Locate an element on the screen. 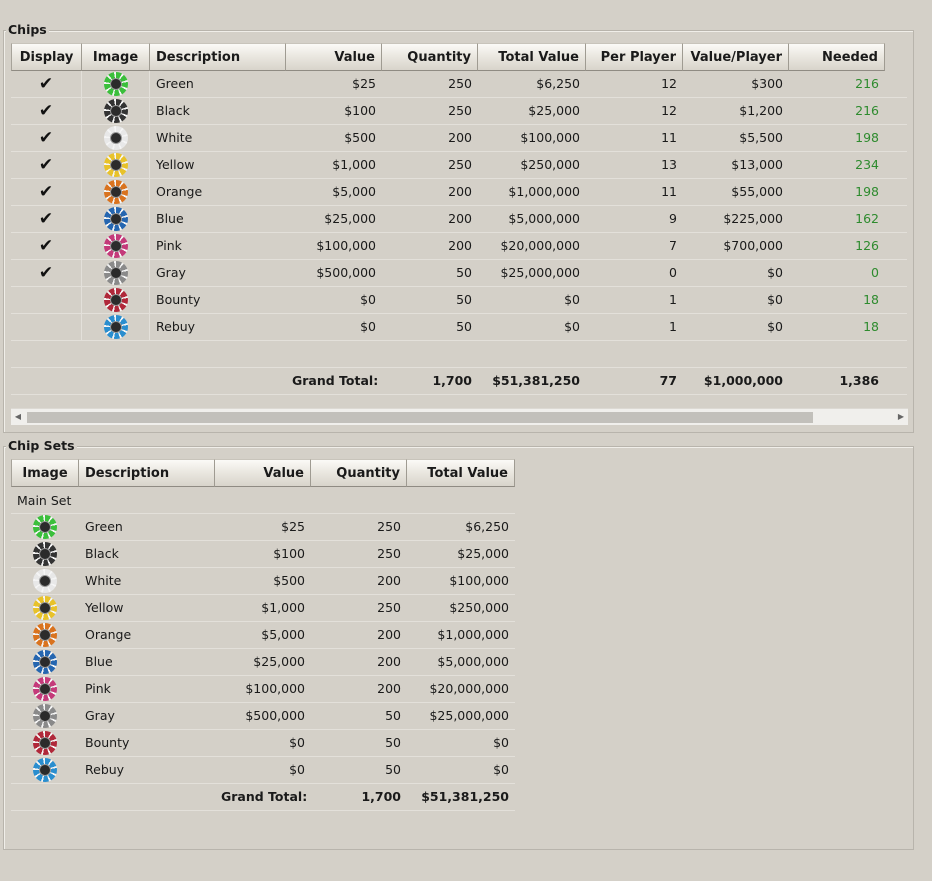  table-row: Rebuy $0 50 $0 1 $0 18 is located at coordinates (459, 327).